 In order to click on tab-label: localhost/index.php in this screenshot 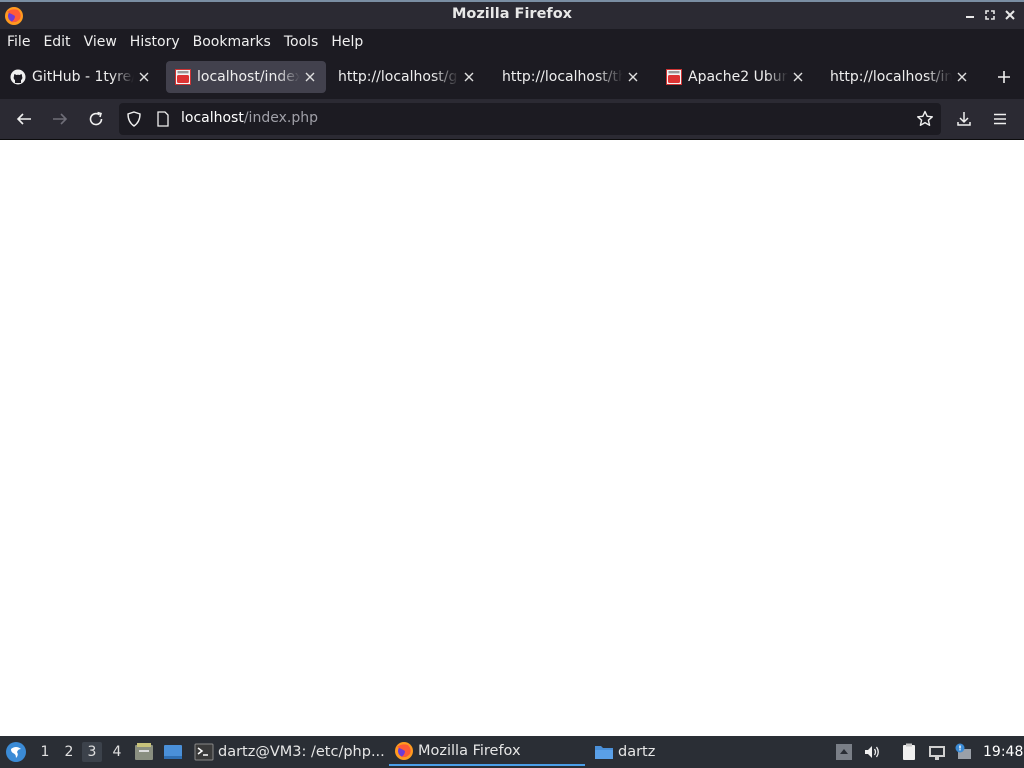, I will do `click(248, 77)`.